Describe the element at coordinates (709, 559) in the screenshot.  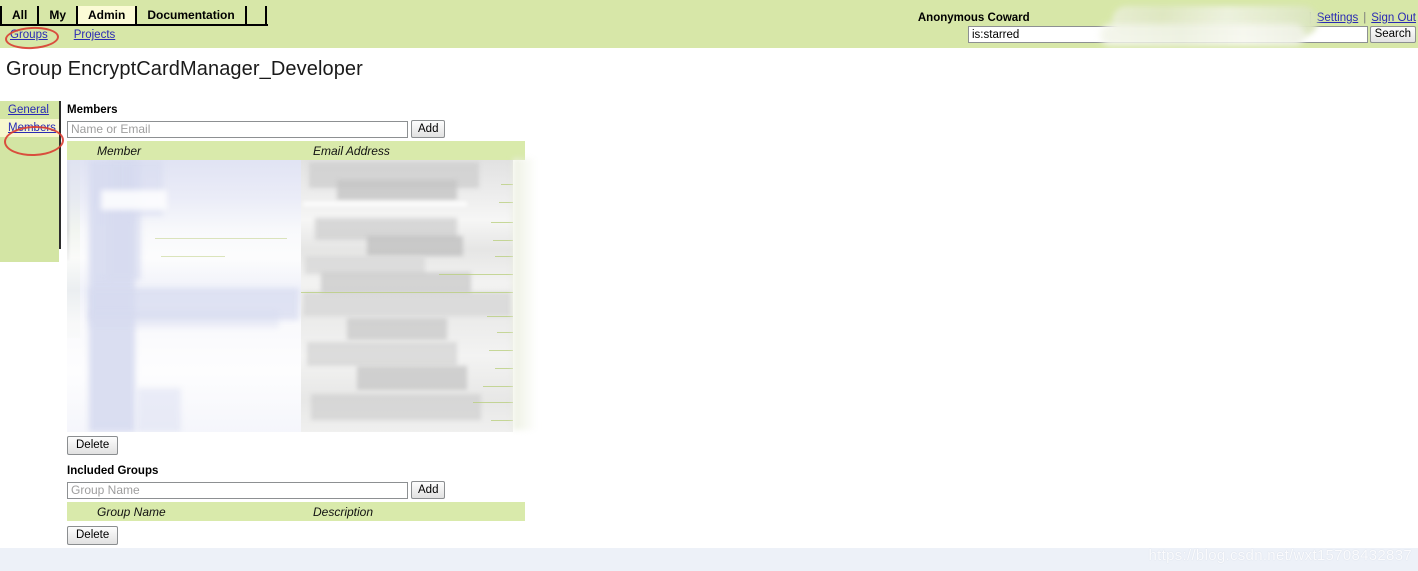
I see `bottom-band` at that location.